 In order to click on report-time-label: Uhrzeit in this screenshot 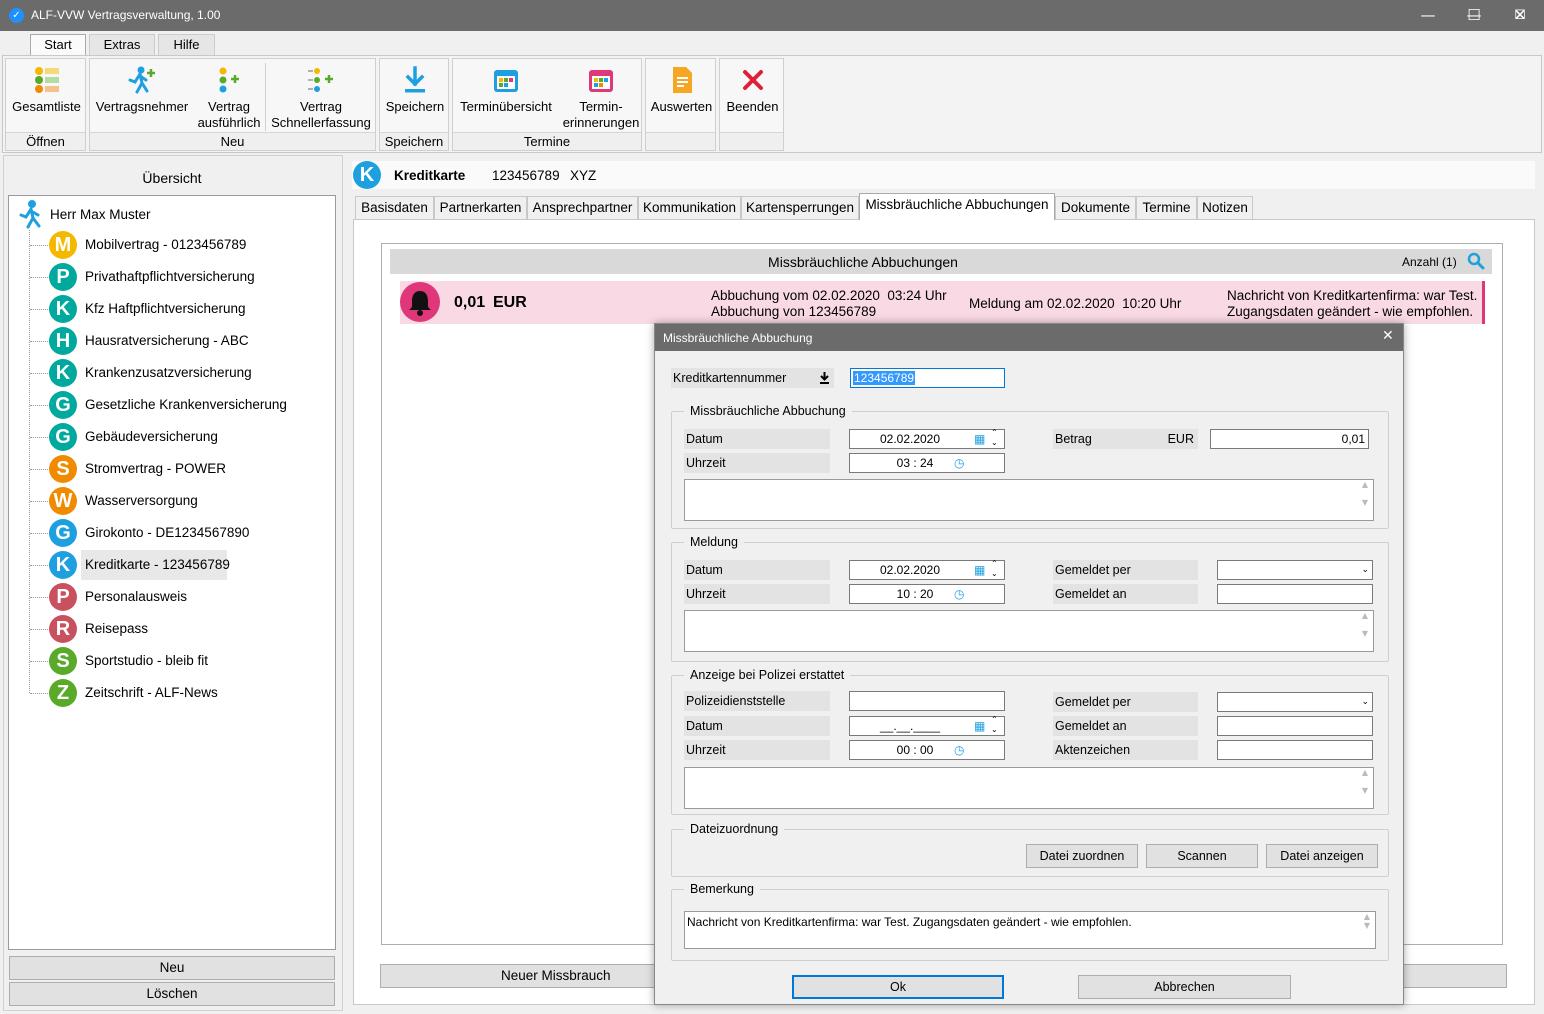, I will do `click(757, 594)`.